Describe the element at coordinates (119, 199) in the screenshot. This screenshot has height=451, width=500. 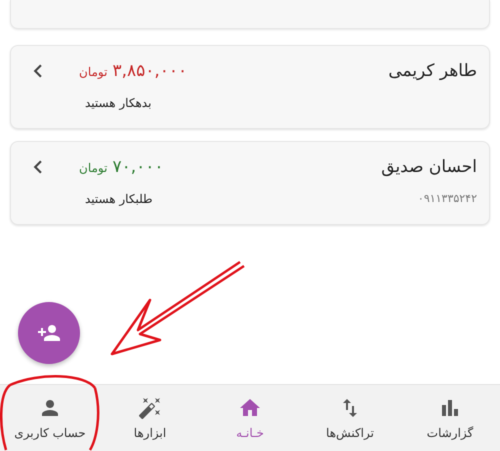
I see `balance-status: طلبکار هستید` at that location.